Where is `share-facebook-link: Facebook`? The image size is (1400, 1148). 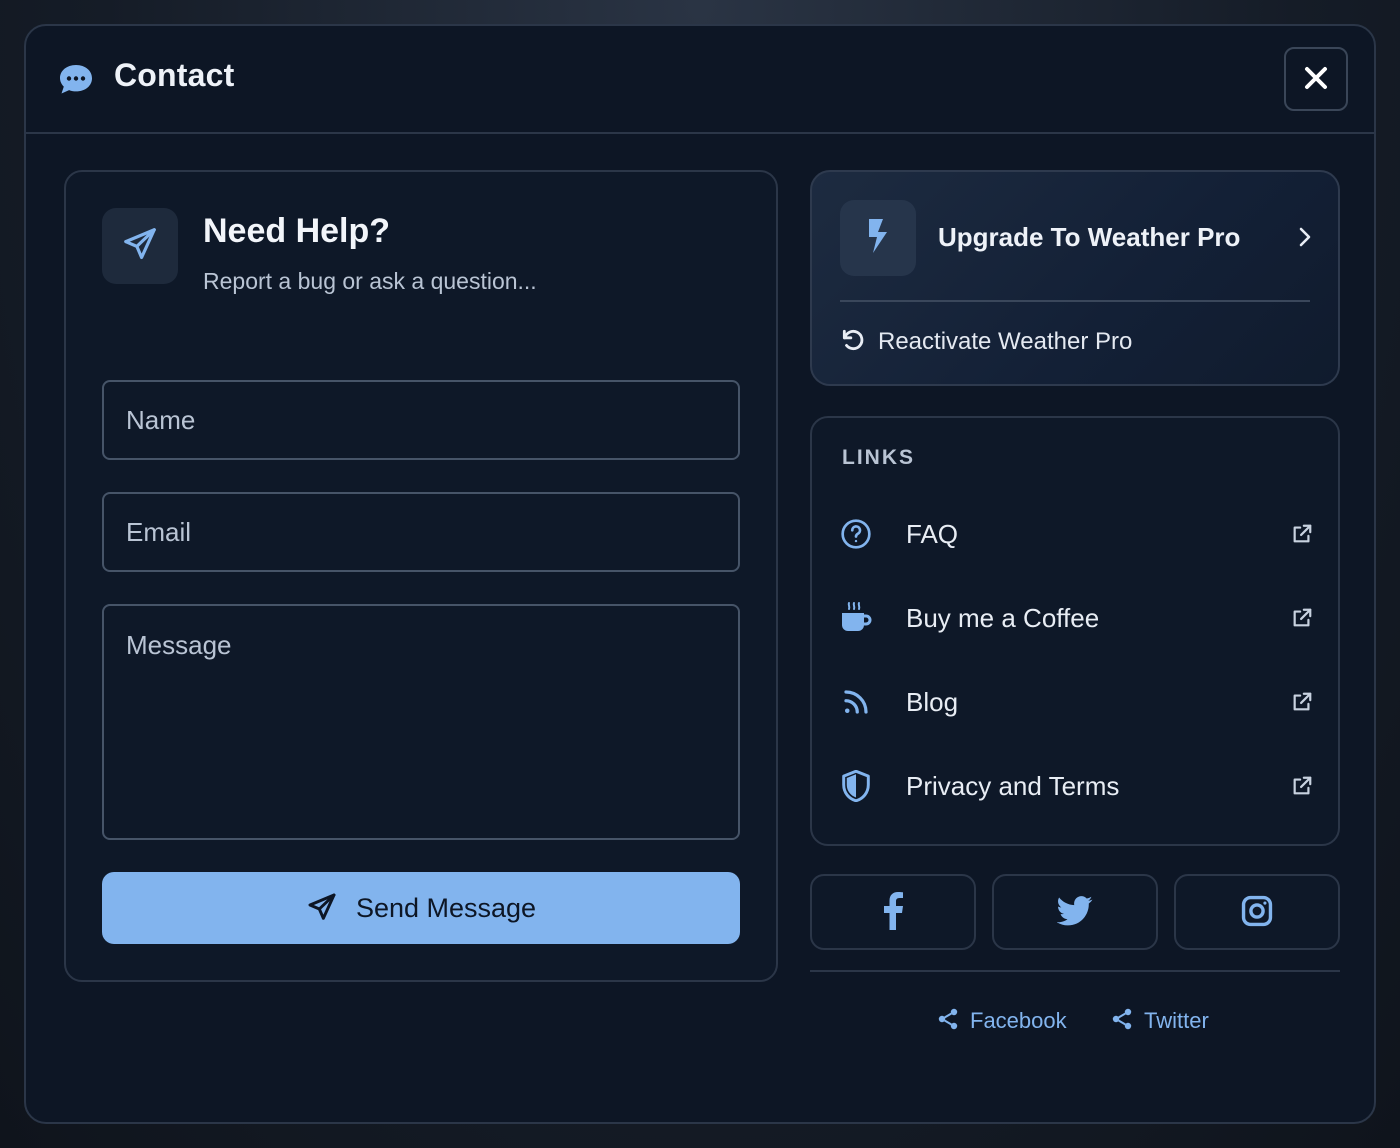 share-facebook-link: Facebook is located at coordinates (1001, 1021).